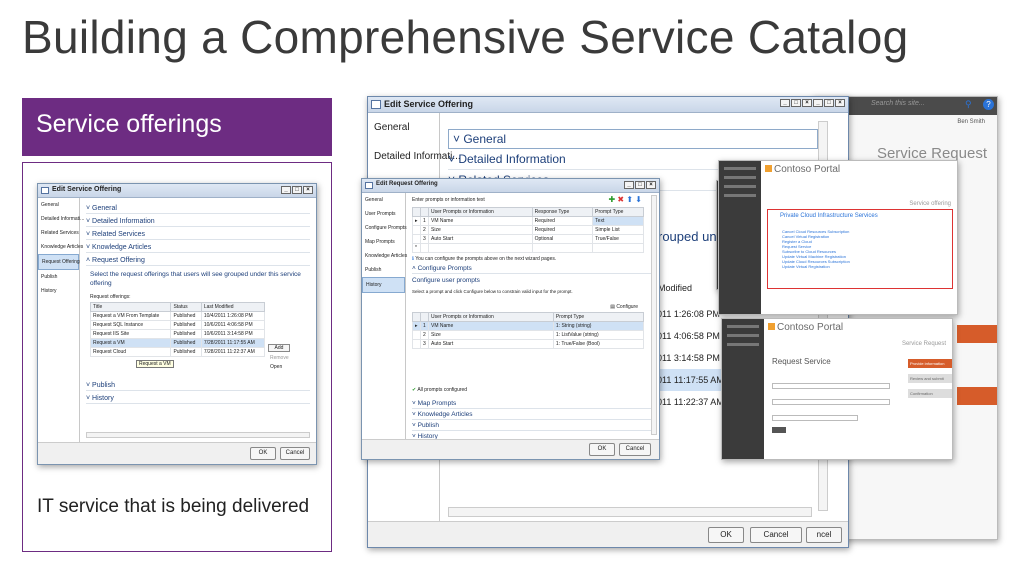 The height and width of the screenshot is (575, 1023). What do you see at coordinates (59, 262) in the screenshot?
I see `nav-request-offering: Request Offering` at bounding box center [59, 262].